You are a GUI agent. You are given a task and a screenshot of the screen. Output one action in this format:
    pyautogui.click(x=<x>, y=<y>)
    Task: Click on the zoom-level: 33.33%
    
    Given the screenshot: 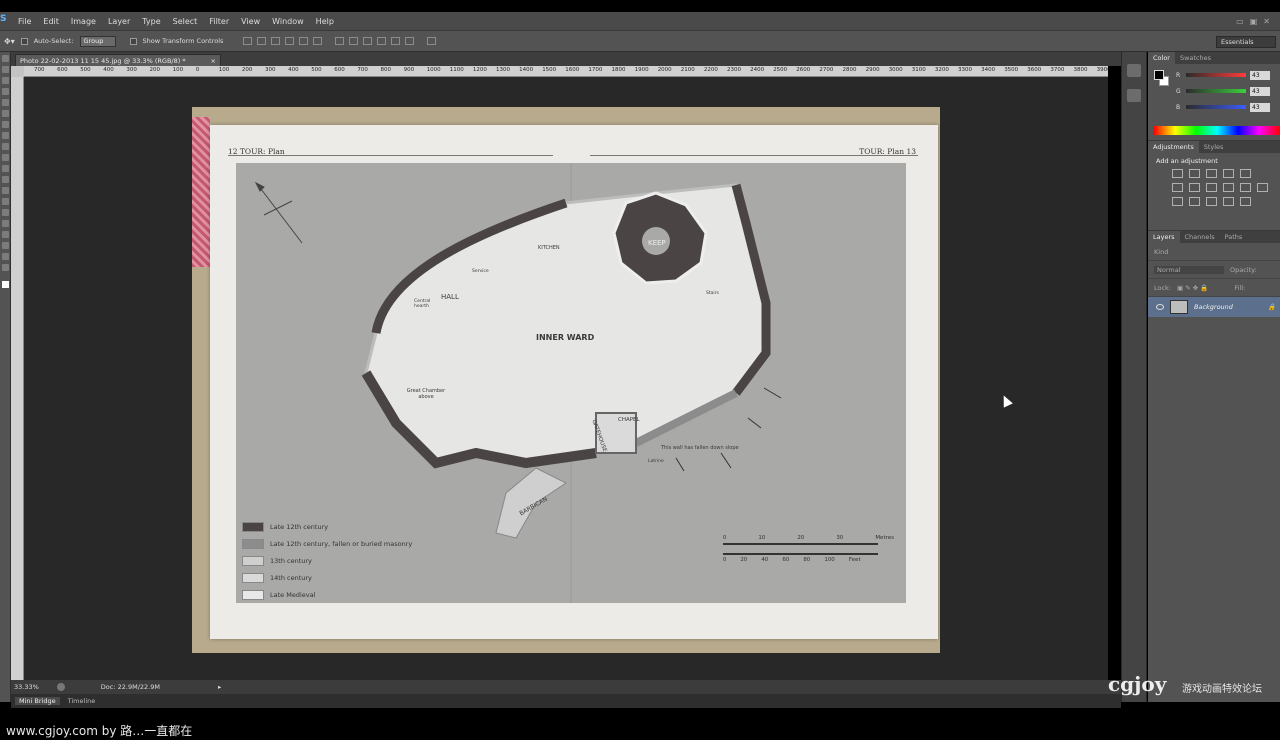 What is the action you would take?
    pyautogui.click(x=26, y=687)
    